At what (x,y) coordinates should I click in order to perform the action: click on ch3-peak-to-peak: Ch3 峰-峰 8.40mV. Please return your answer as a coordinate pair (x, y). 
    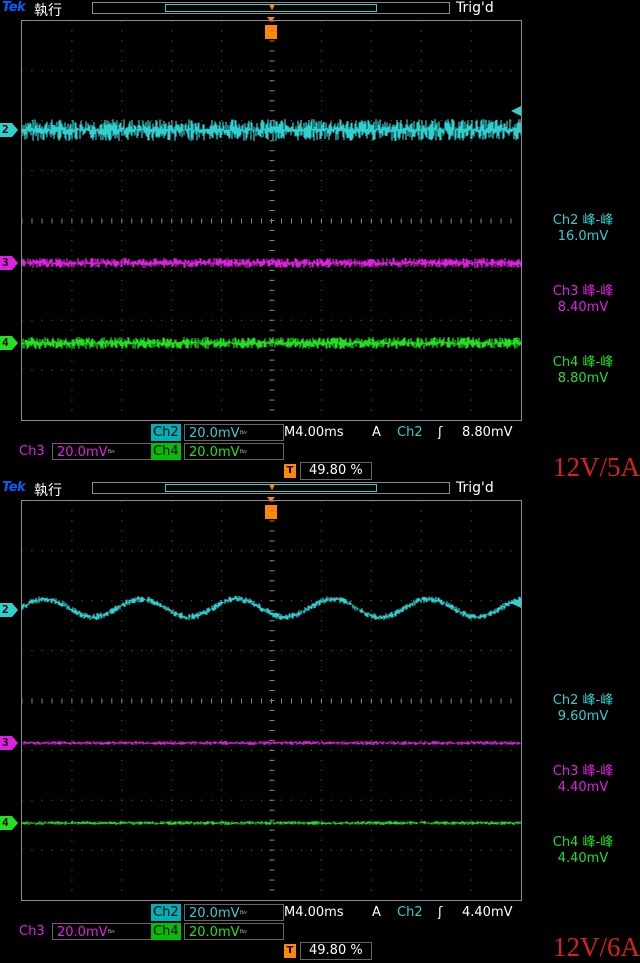
    Looking at the image, I should click on (583, 299).